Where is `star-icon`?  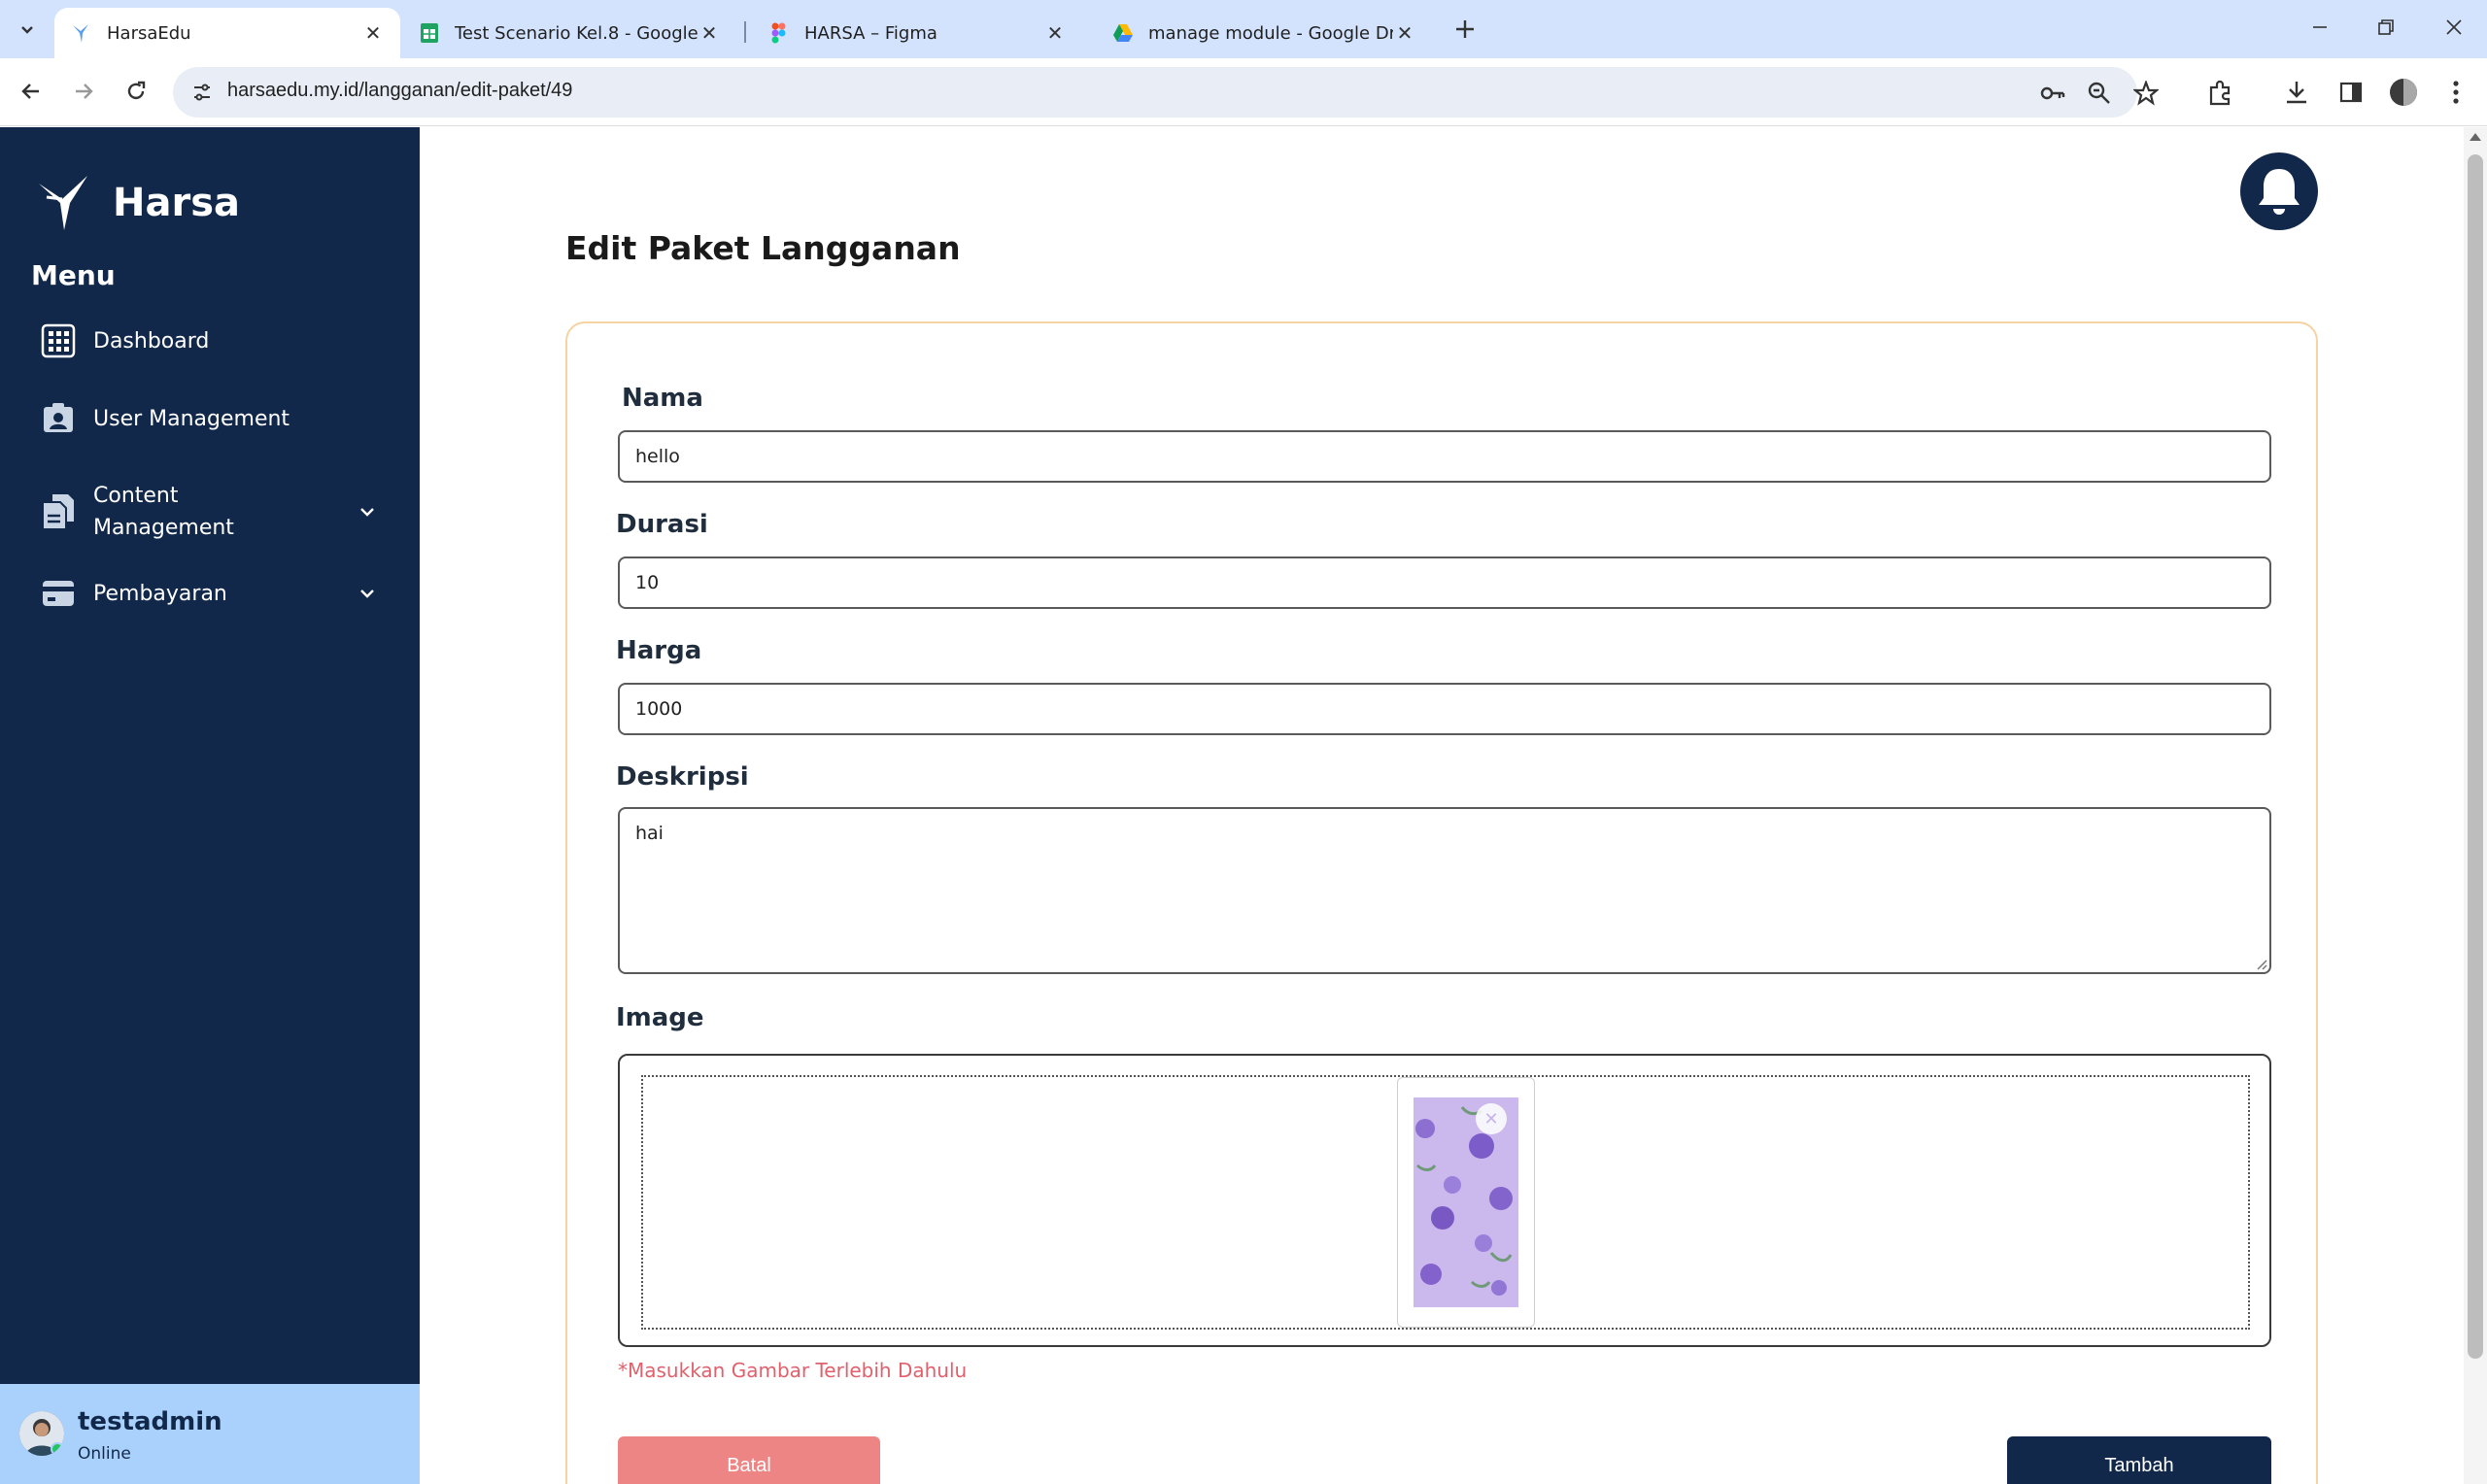
star-icon is located at coordinates (2146, 94).